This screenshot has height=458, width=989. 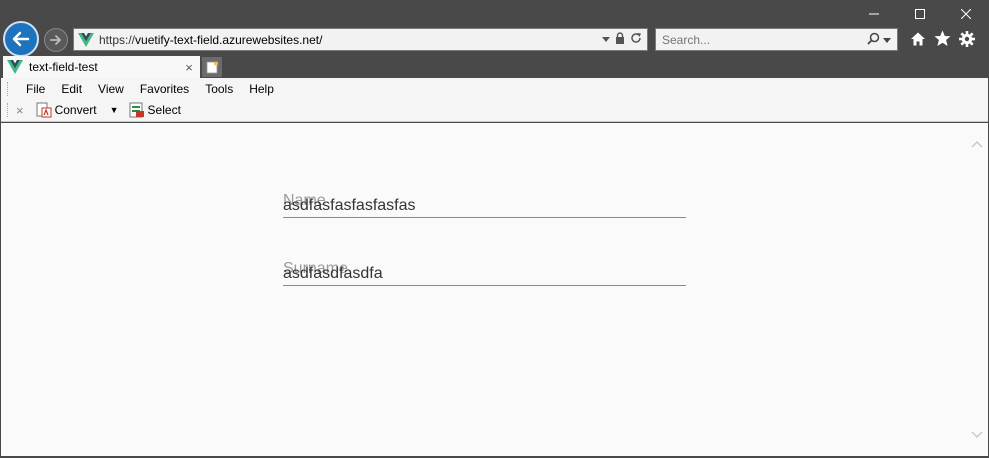 I want to click on window-controls, so click(x=920, y=14).